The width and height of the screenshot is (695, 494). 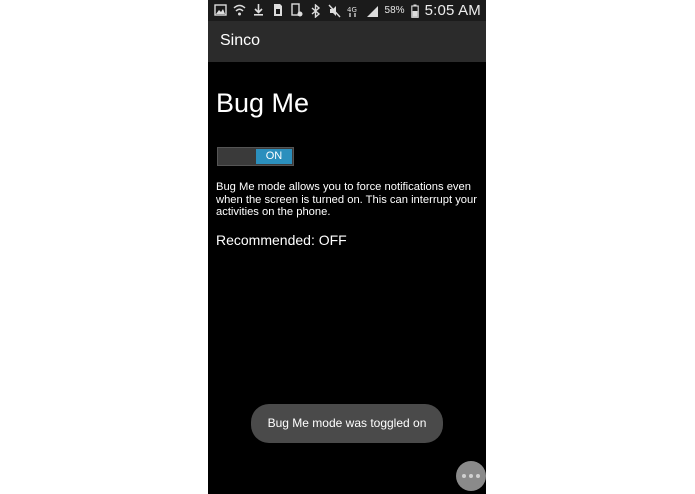 I want to click on status-bar-left, so click(x=258, y=10).